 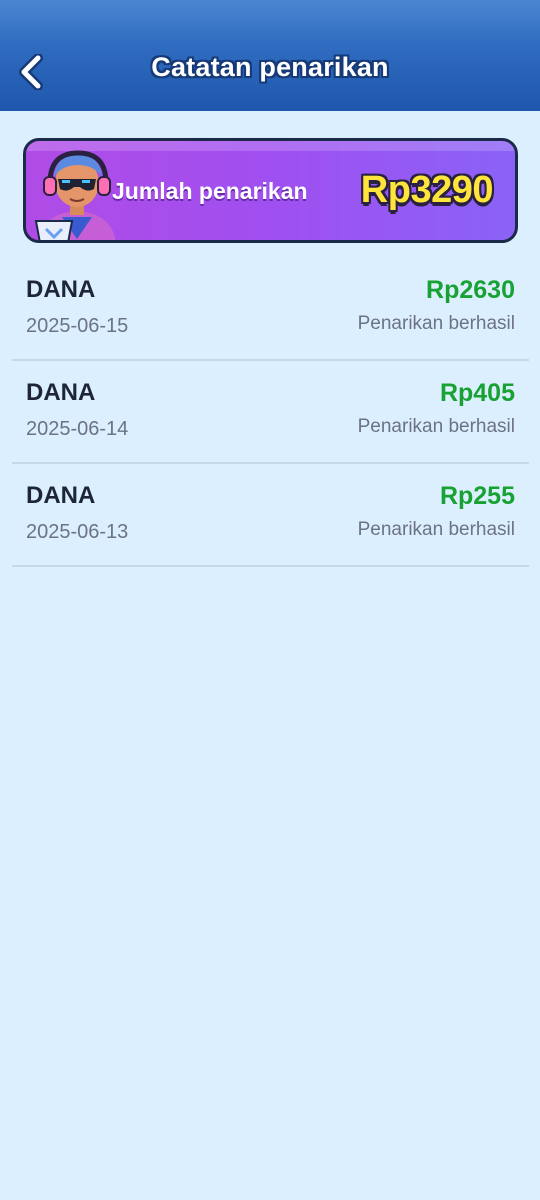 What do you see at coordinates (75, 195) in the screenshot?
I see `avatar` at bounding box center [75, 195].